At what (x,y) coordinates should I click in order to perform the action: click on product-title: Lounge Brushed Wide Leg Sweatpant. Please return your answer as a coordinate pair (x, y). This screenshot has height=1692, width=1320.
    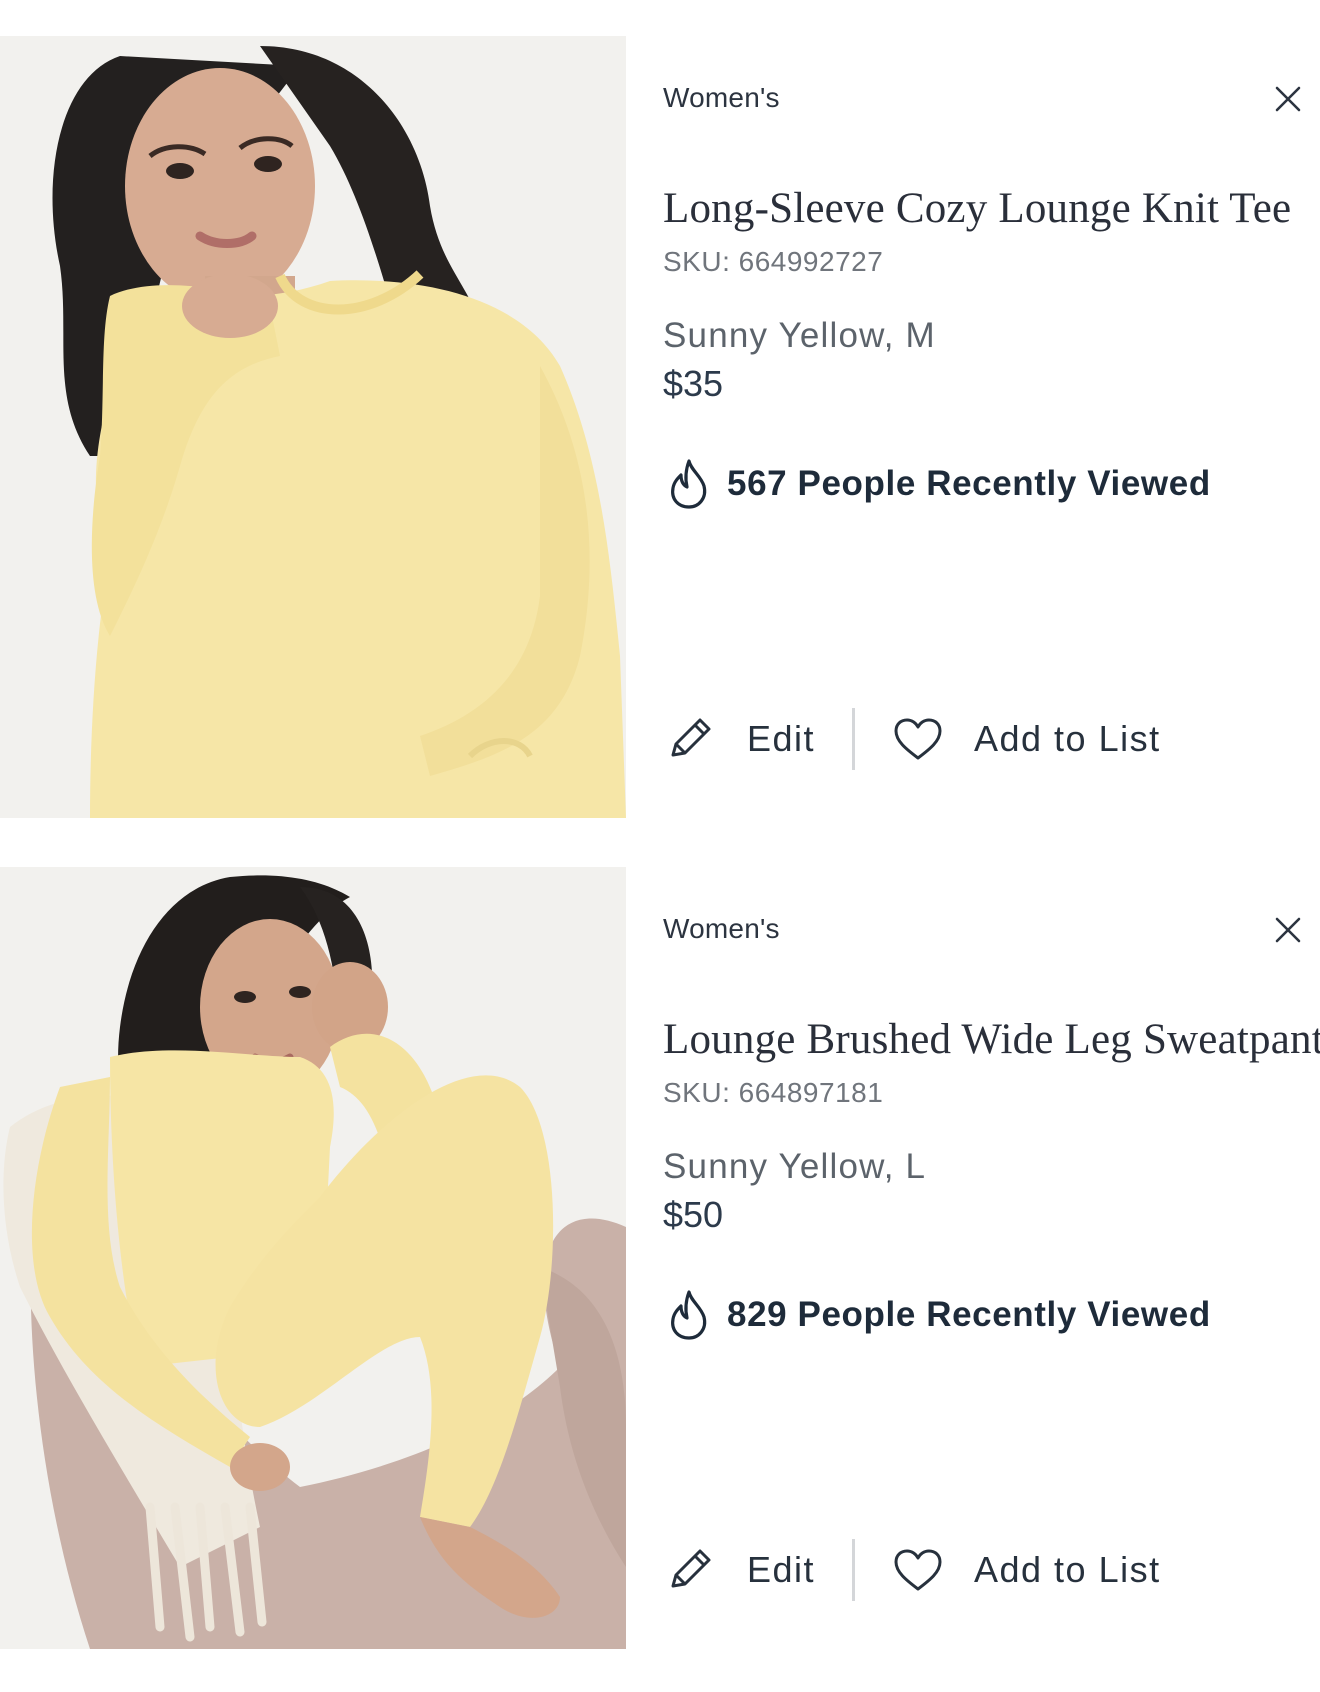
    Looking at the image, I should click on (991, 1039).